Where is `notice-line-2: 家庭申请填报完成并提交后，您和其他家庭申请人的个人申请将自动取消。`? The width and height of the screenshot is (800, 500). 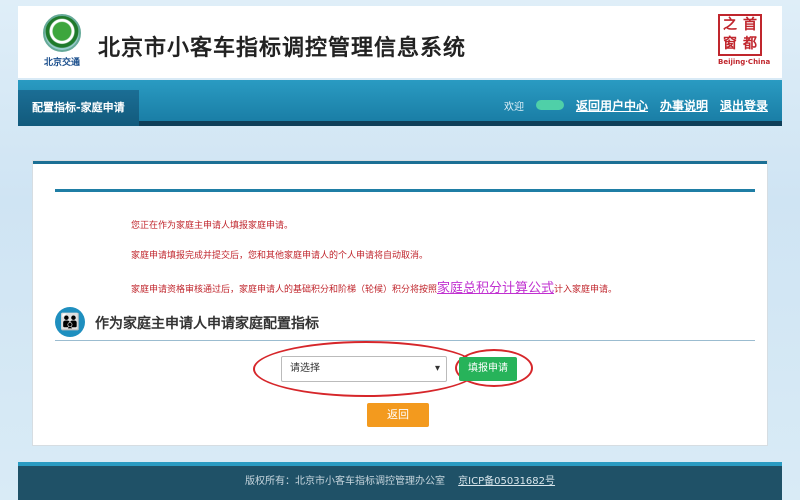 notice-line-2: 家庭申请填报完成并提交后，您和其他家庭申请人的个人申请将自动取消。 is located at coordinates (280, 256).